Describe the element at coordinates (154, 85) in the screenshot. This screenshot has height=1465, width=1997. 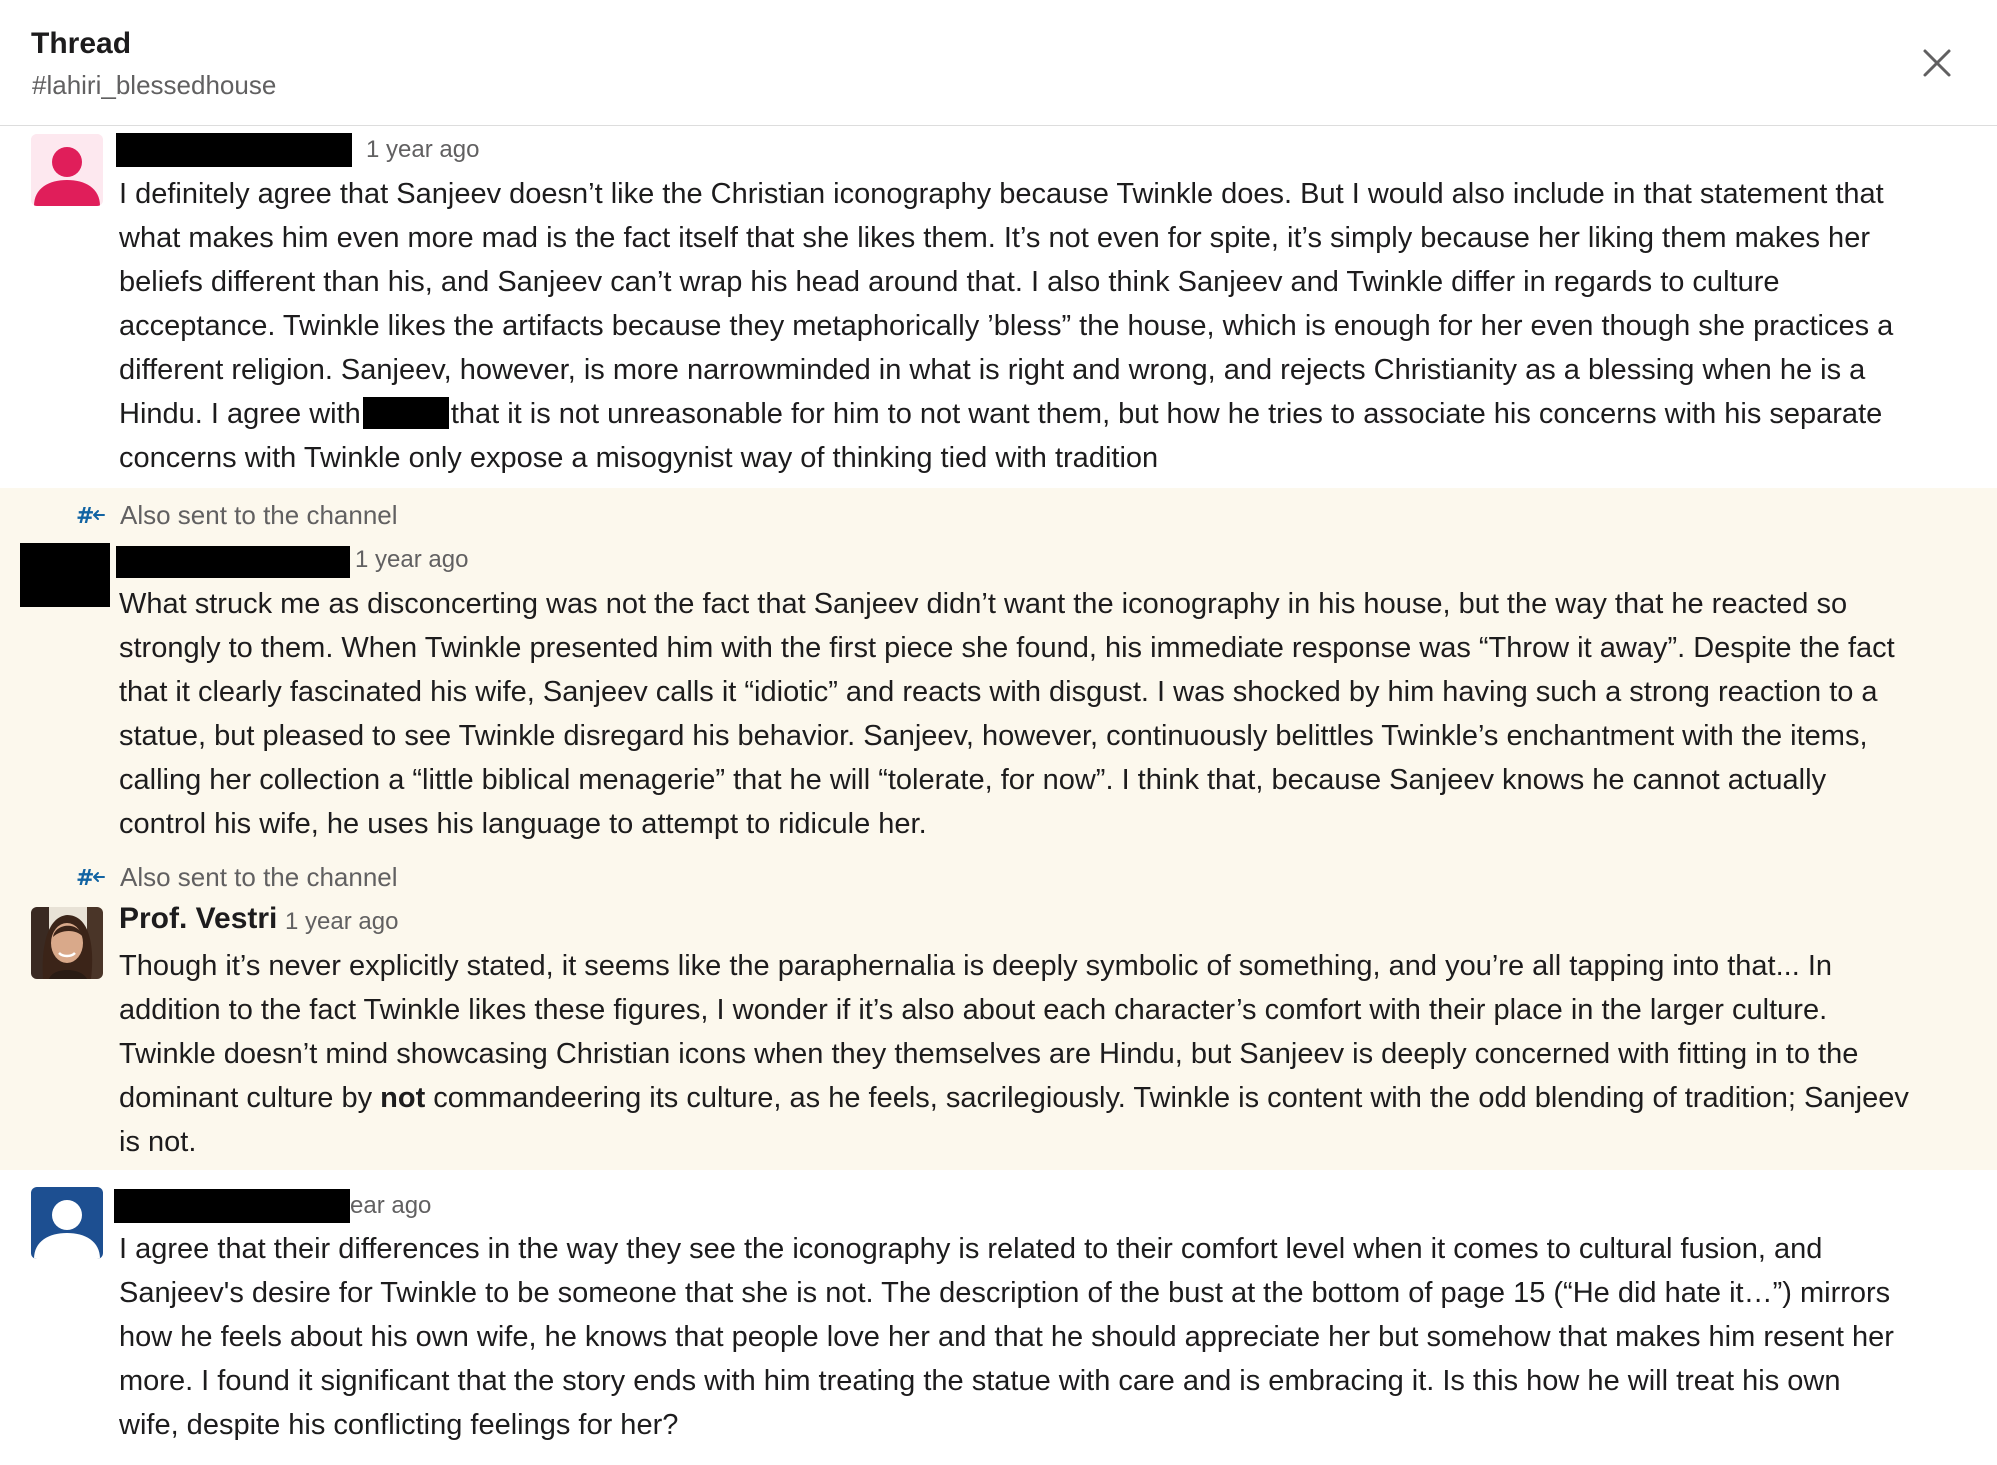
I see `channel-name: #lahiri_blessedhouse` at that location.